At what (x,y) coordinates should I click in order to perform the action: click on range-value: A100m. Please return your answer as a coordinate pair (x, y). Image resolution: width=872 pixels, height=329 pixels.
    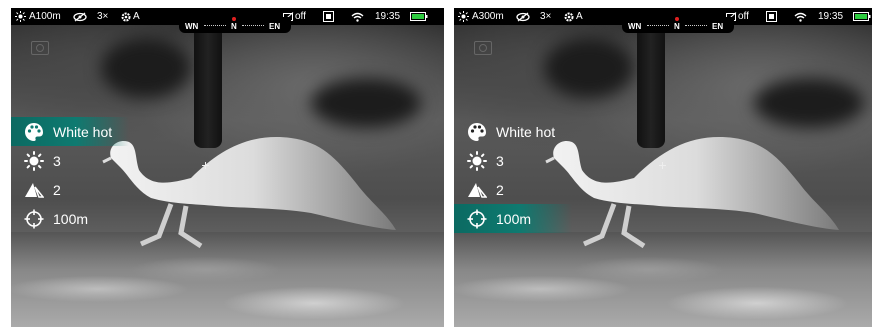
    Looking at the image, I should click on (45, 16).